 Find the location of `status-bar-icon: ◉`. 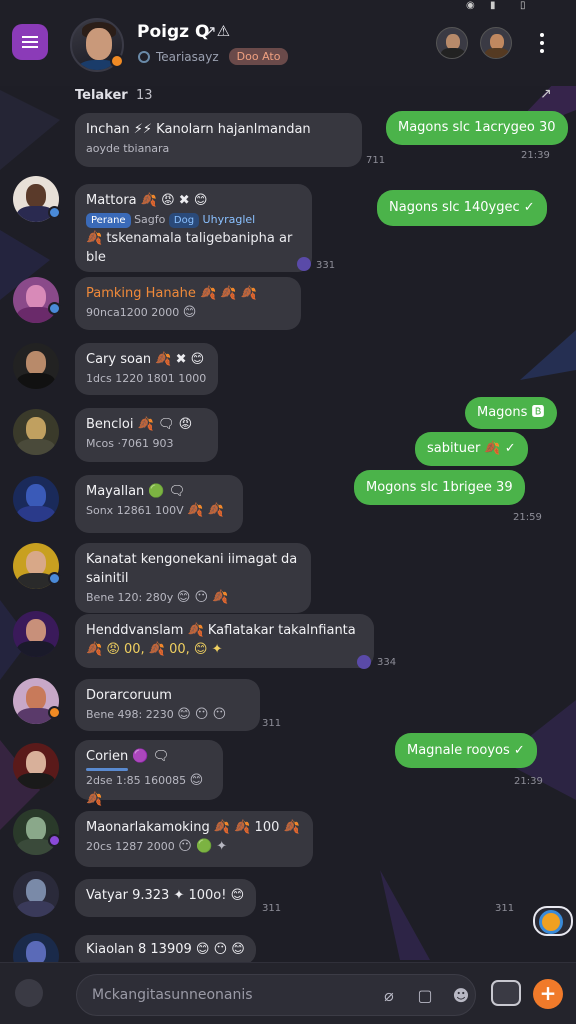

status-bar-icon: ◉ is located at coordinates (470, 5).